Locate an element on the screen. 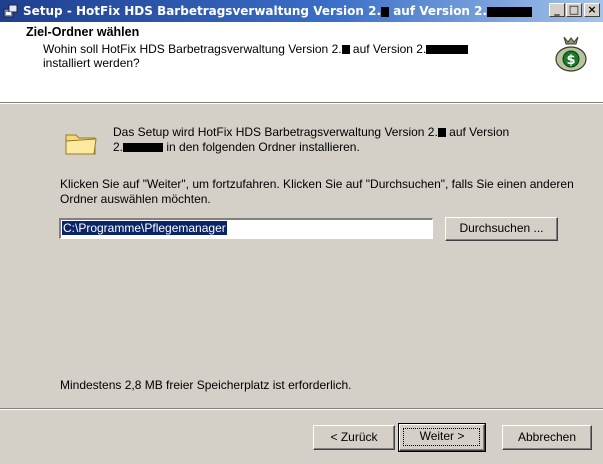  maximize-button: □ is located at coordinates (574, 10).